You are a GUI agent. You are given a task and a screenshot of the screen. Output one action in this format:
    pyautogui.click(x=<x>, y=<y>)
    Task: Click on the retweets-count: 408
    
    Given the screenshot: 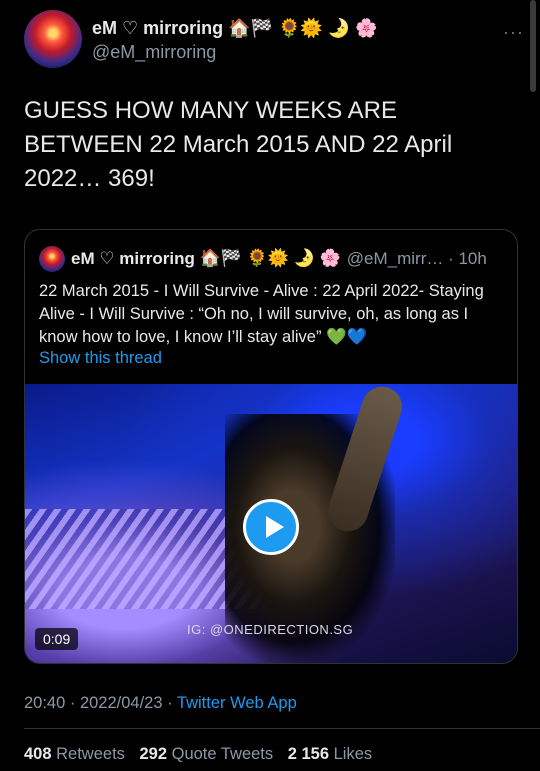 What is the action you would take?
    pyautogui.click(x=38, y=754)
    